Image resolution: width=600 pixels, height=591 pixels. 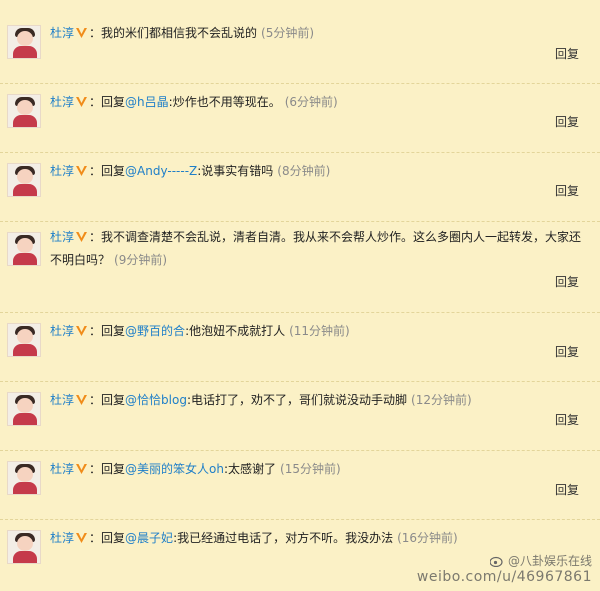 I want to click on timestamp: (16分钟前), so click(x=427, y=538).